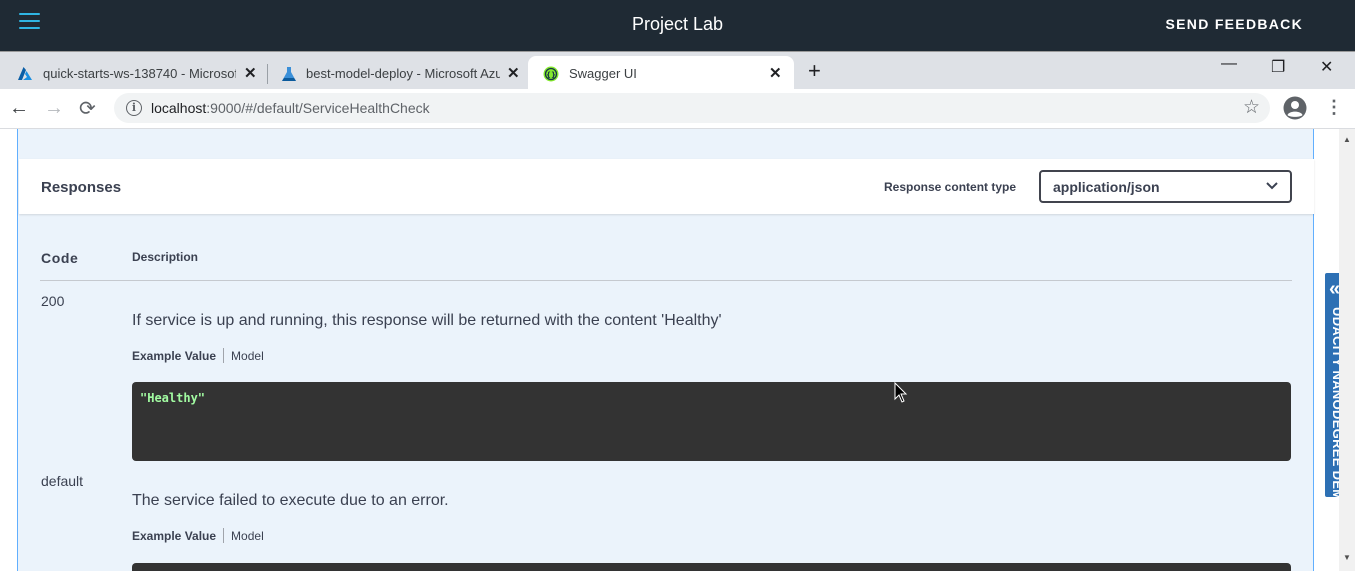 The image size is (1355, 571). What do you see at coordinates (1347, 557) in the screenshot?
I see `scroll-down-arrow-icon: ▼` at bounding box center [1347, 557].